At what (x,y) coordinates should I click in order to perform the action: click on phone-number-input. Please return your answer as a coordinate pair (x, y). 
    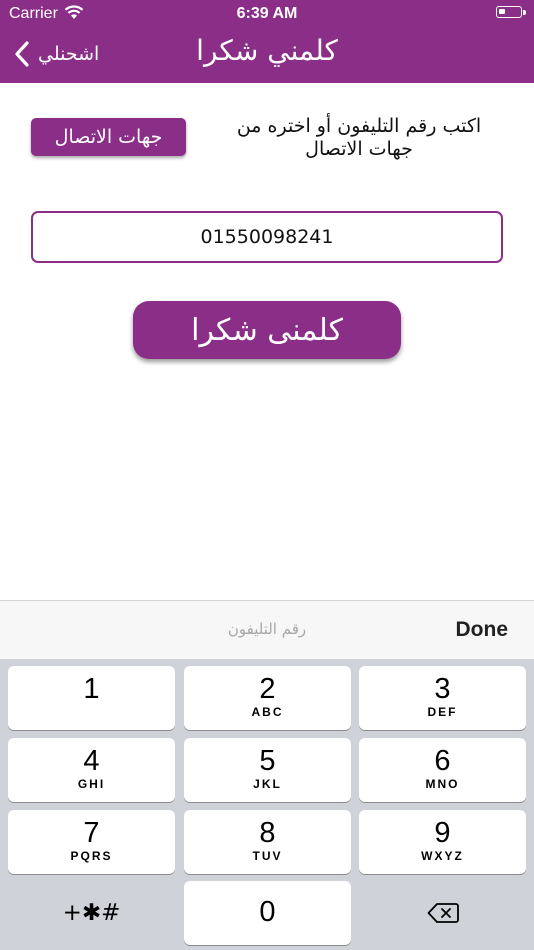
    Looking at the image, I should click on (267, 237).